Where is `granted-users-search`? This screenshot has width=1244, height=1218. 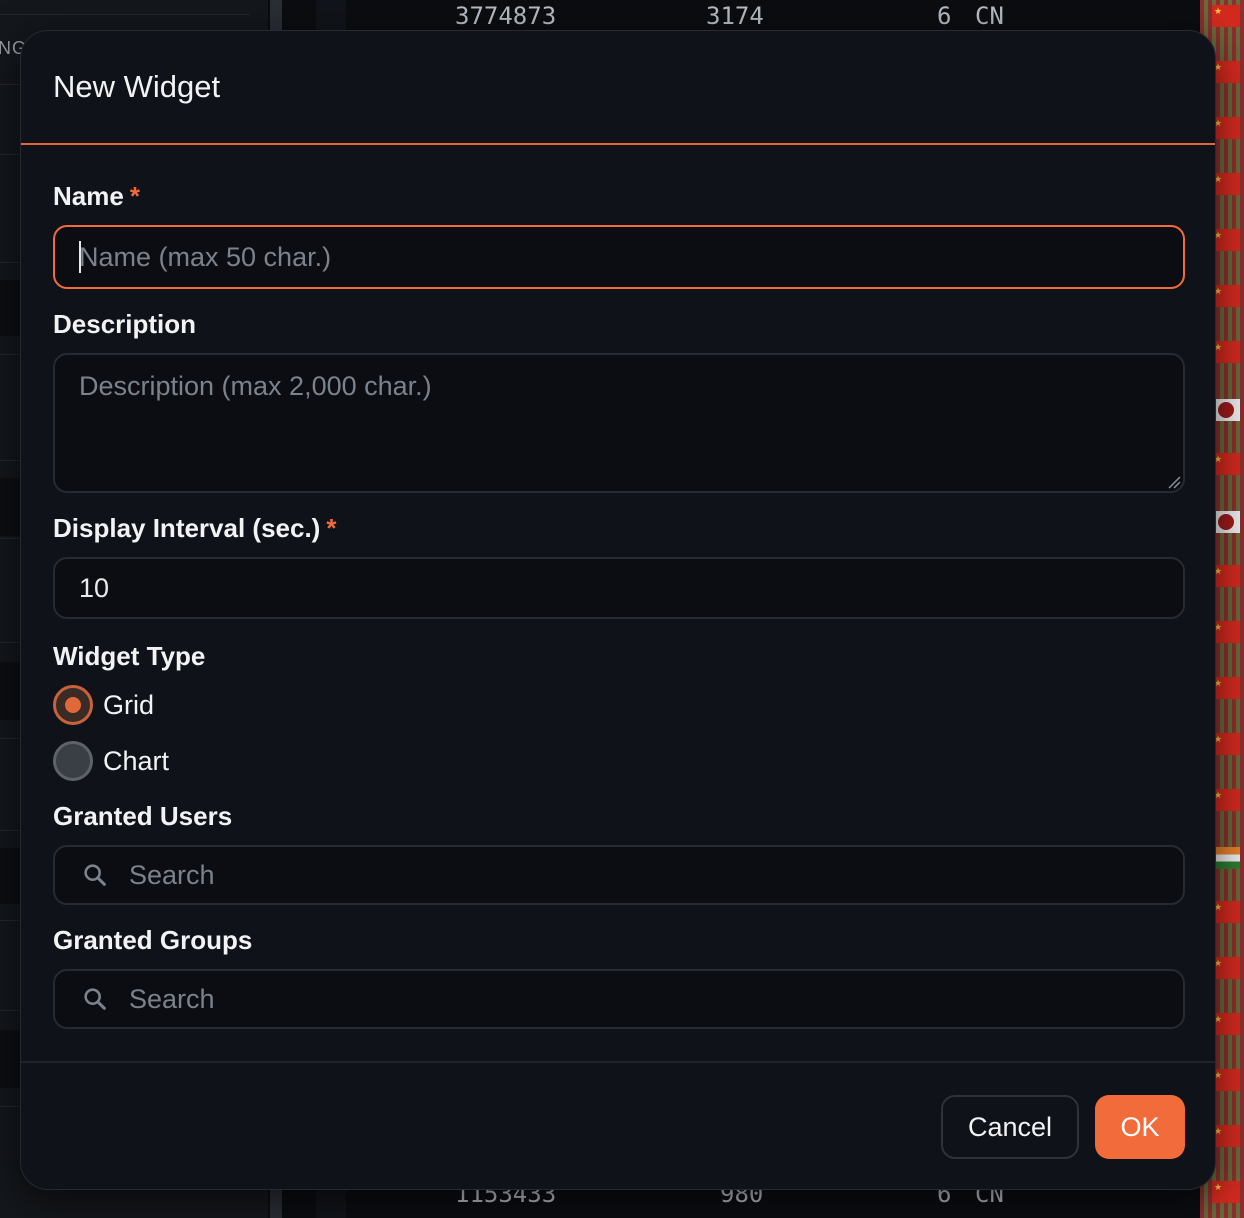 granted-users-search is located at coordinates (619, 875).